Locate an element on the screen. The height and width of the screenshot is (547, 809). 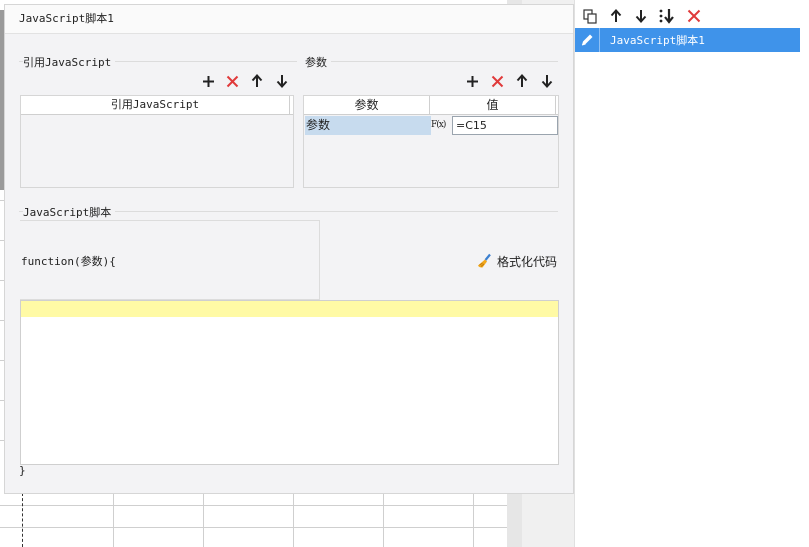
move-up-script-button is located at coordinates (616, 16).